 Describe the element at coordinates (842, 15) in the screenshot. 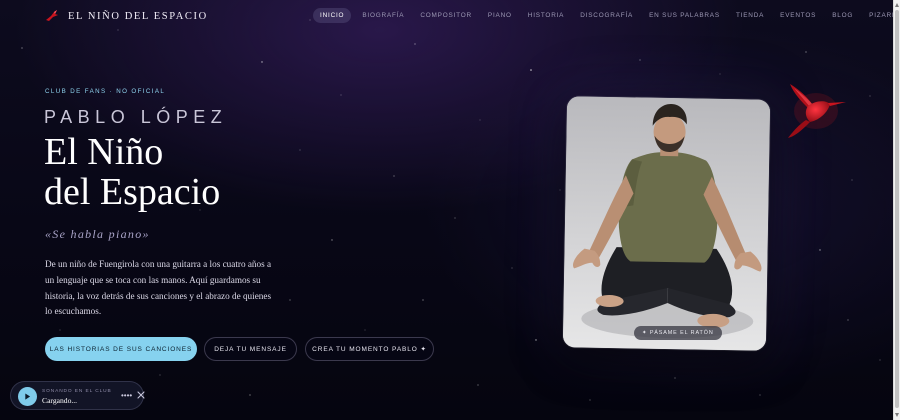

I see `nav-item-blog: BLOG` at that location.